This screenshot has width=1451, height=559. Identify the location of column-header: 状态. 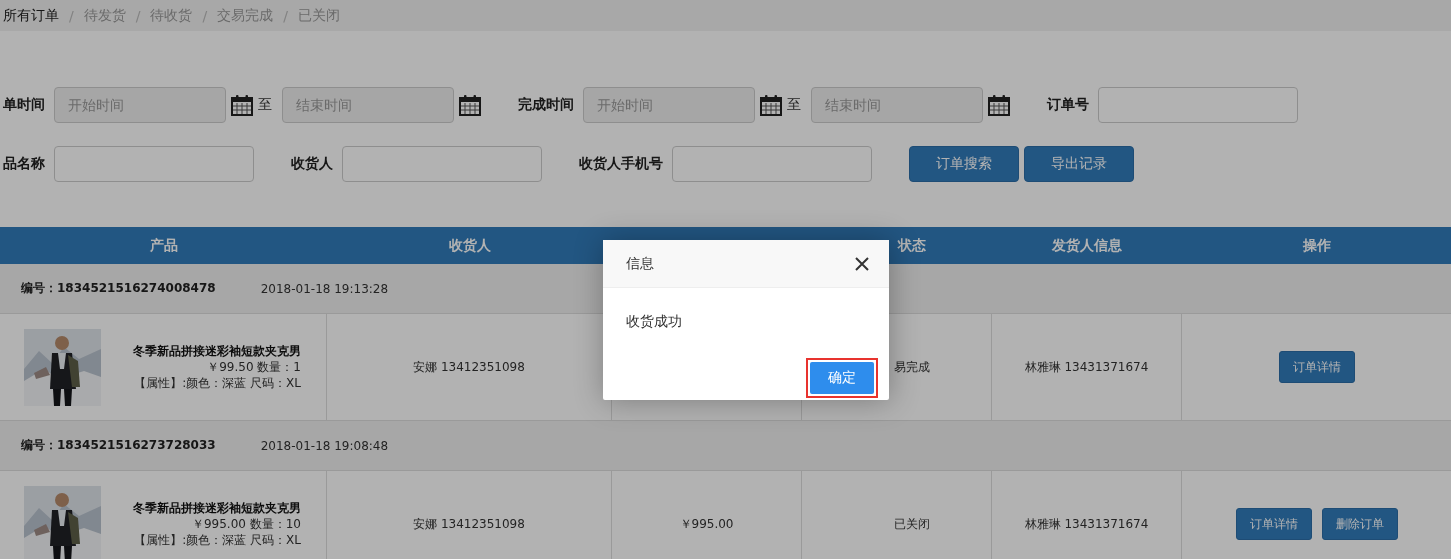
(912, 245).